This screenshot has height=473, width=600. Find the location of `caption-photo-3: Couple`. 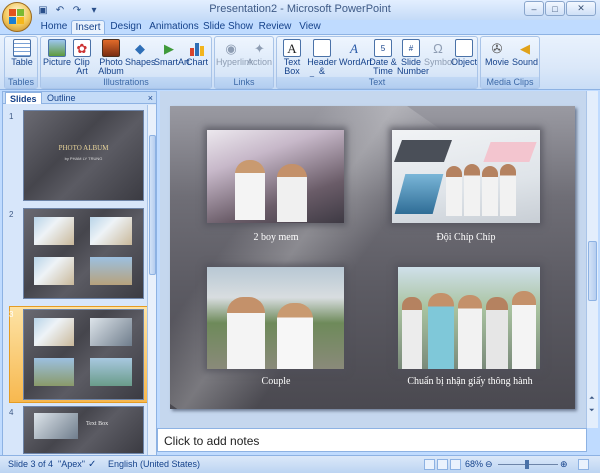

caption-photo-3: Couple is located at coordinates (276, 381).